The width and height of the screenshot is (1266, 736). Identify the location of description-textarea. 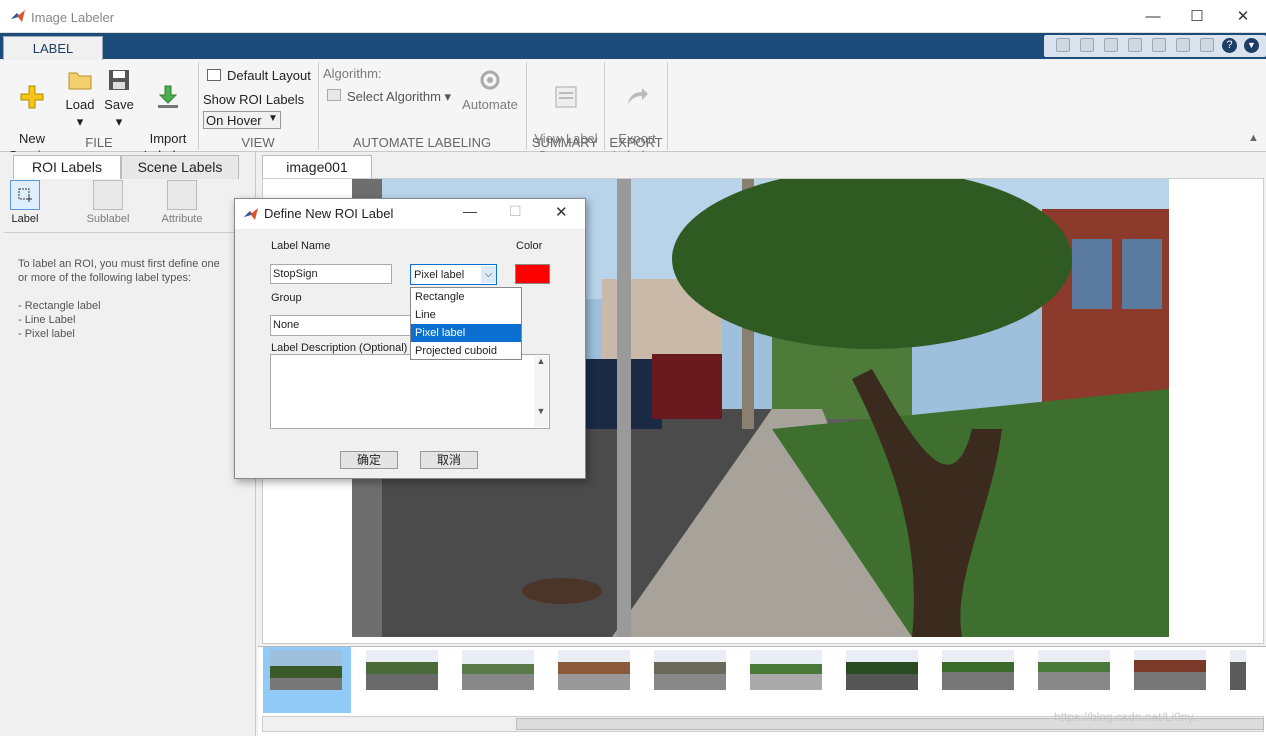
(410, 391).